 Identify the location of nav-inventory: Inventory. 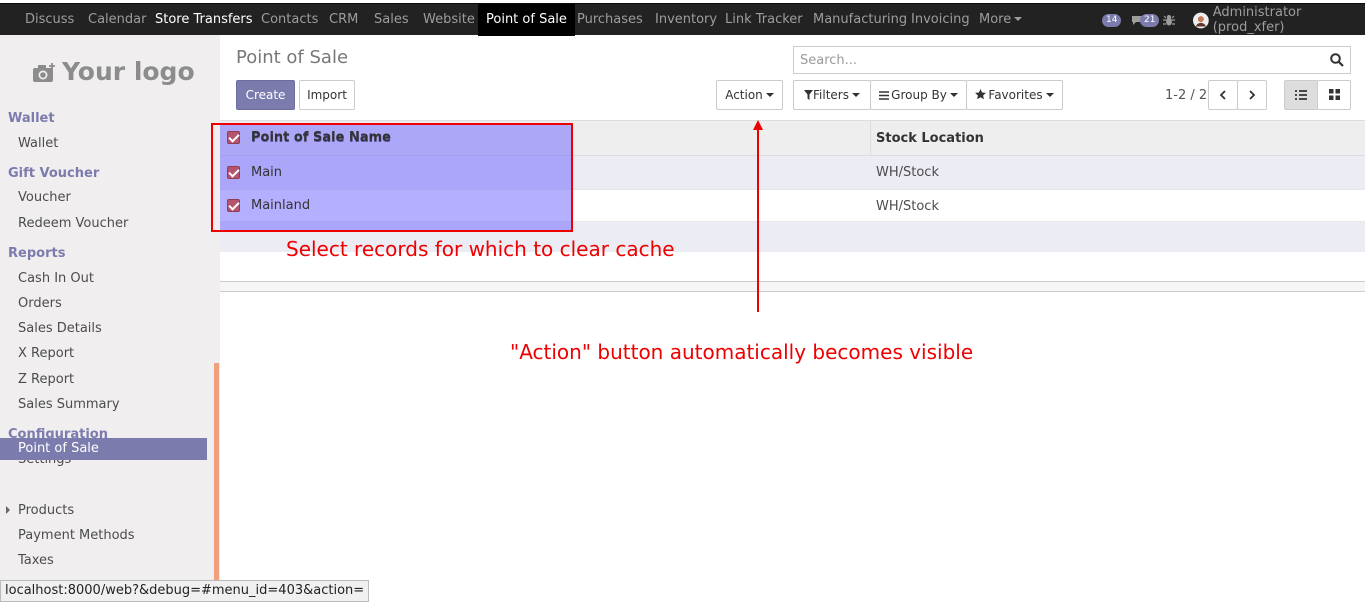
(686, 20).